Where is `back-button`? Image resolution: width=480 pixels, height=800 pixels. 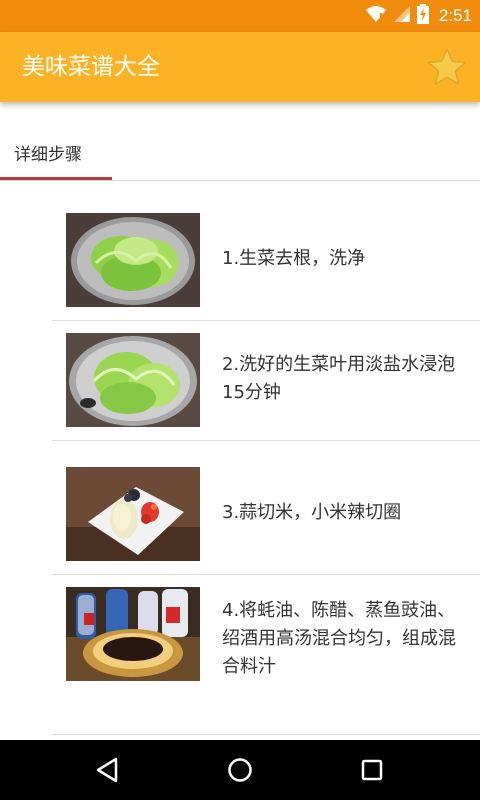
back-button is located at coordinates (108, 770).